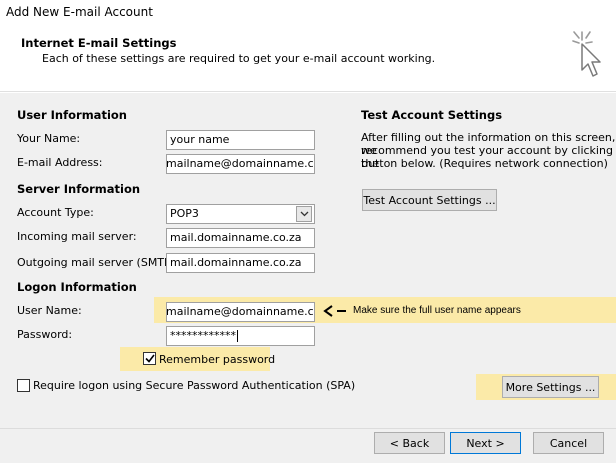  What do you see at coordinates (49, 310) in the screenshot?
I see `user-name-label: User Name:` at bounding box center [49, 310].